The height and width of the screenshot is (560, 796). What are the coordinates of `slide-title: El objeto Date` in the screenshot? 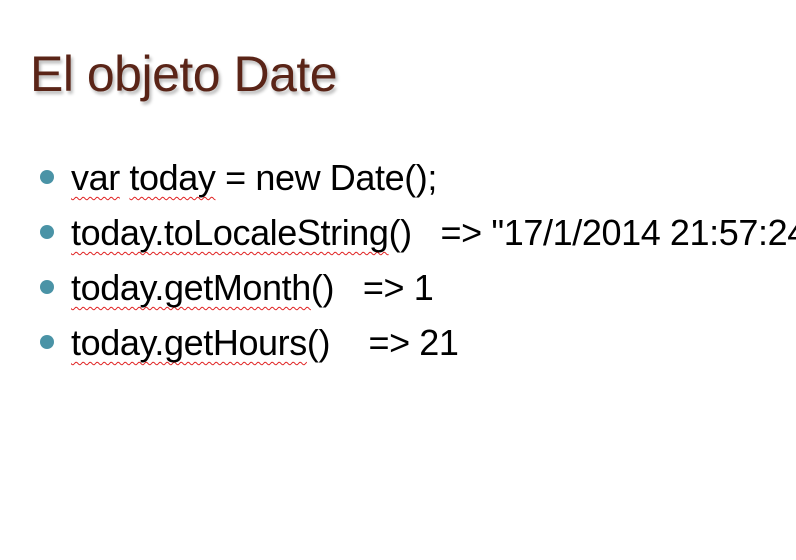 It's located at (184, 74).